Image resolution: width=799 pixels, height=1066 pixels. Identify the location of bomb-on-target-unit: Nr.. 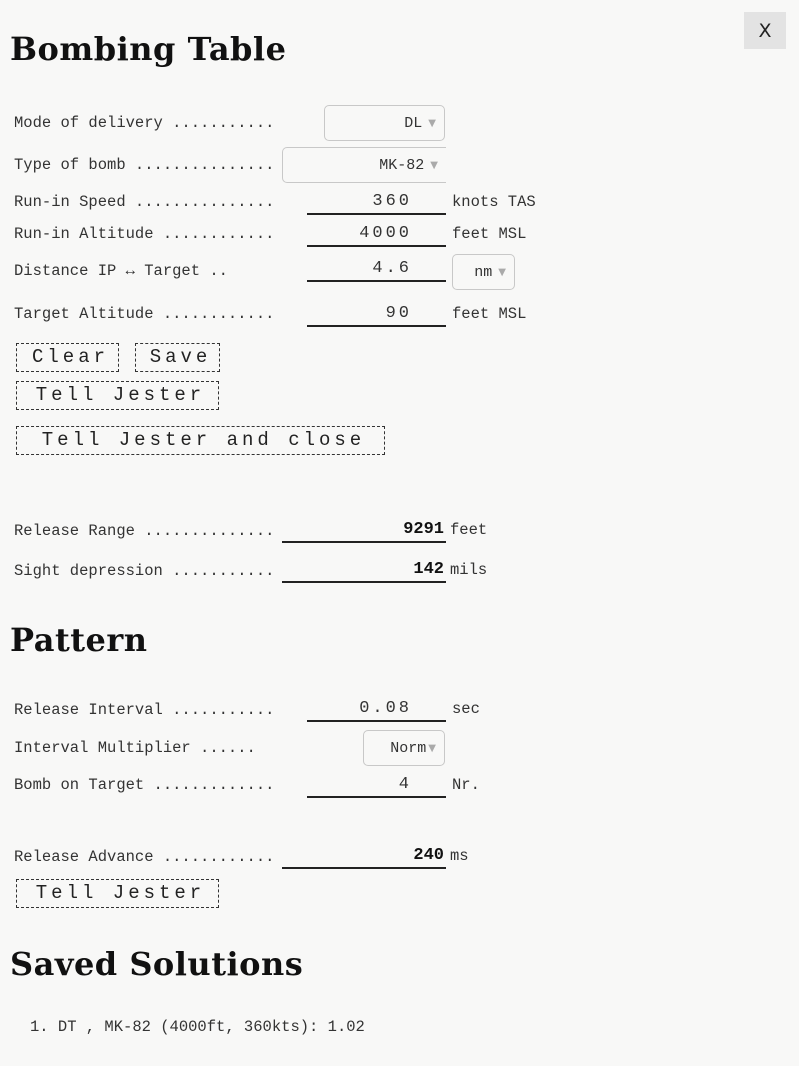
(466, 785).